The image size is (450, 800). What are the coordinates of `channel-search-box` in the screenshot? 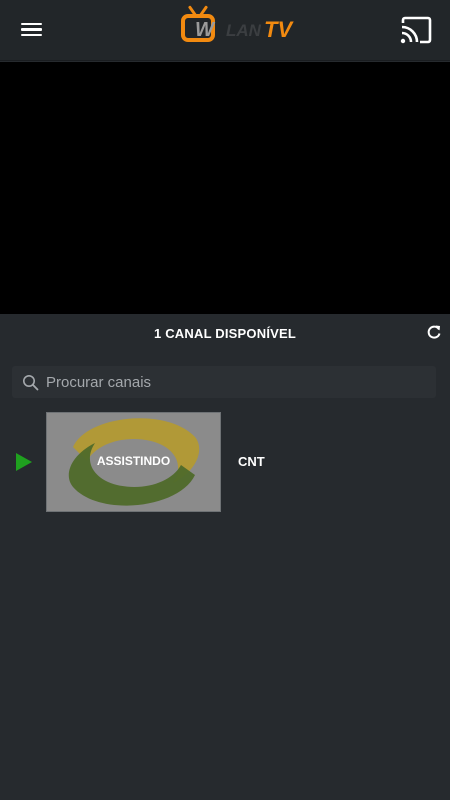 It's located at (224, 382).